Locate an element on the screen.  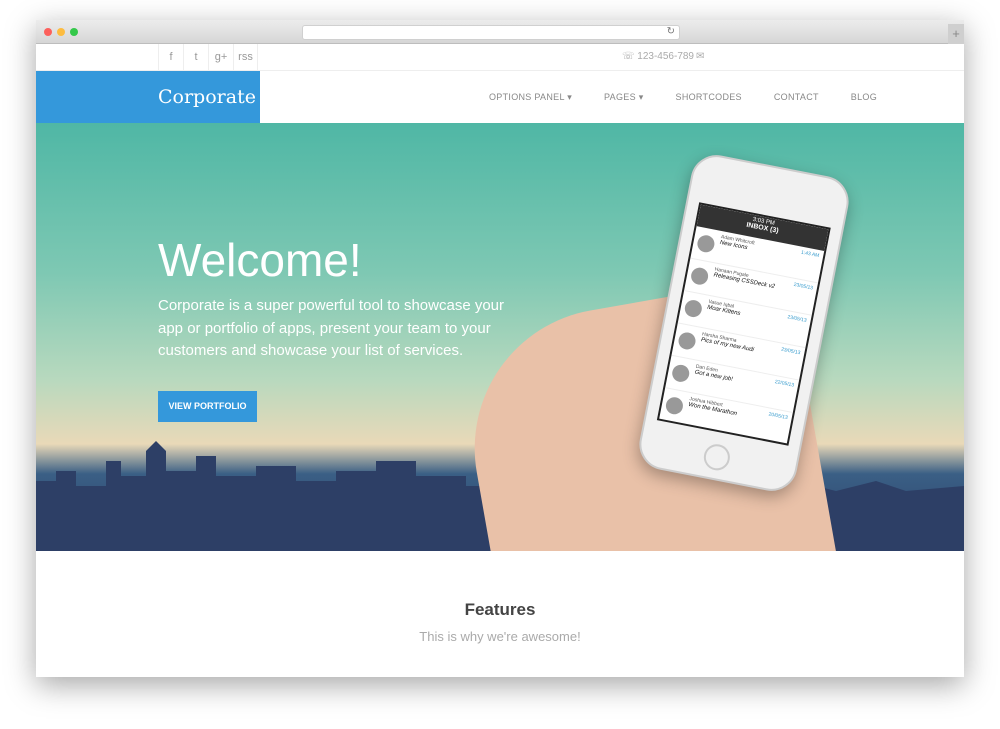
rss-icon: rss is located at coordinates (245, 57).